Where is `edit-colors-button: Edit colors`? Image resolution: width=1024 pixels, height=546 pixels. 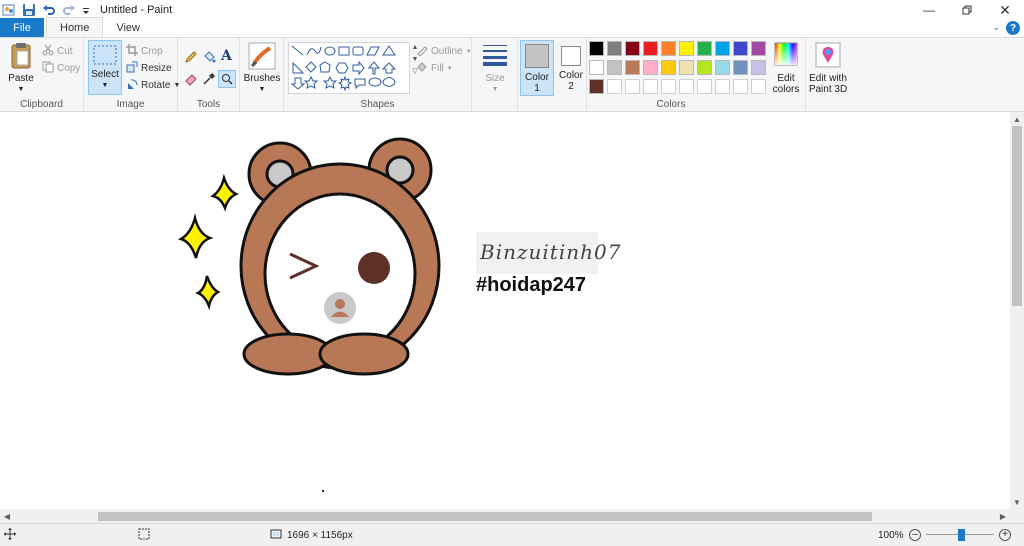 edit-colors-button: Edit colors is located at coordinates (786, 68).